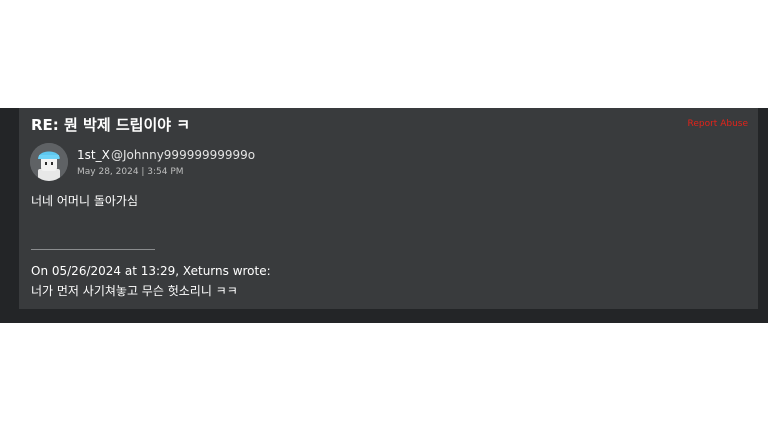 The width and height of the screenshot is (768, 432). What do you see at coordinates (111, 125) in the screenshot?
I see `post-title: RE: 뭔 박제 드립이야 ㅋ` at bounding box center [111, 125].